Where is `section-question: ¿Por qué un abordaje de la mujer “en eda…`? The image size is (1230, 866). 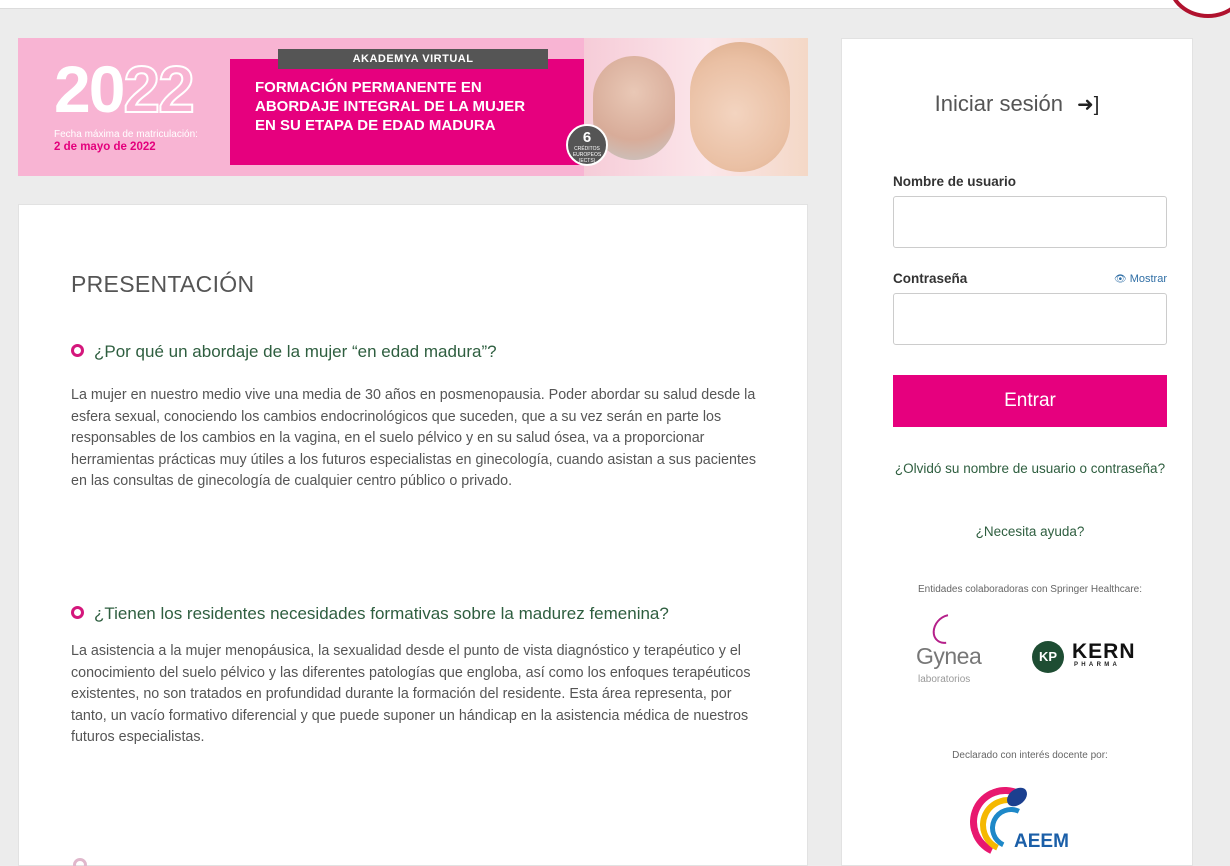 section-question: ¿Por qué un abordaje de la mujer “en eda… is located at coordinates (411, 351).